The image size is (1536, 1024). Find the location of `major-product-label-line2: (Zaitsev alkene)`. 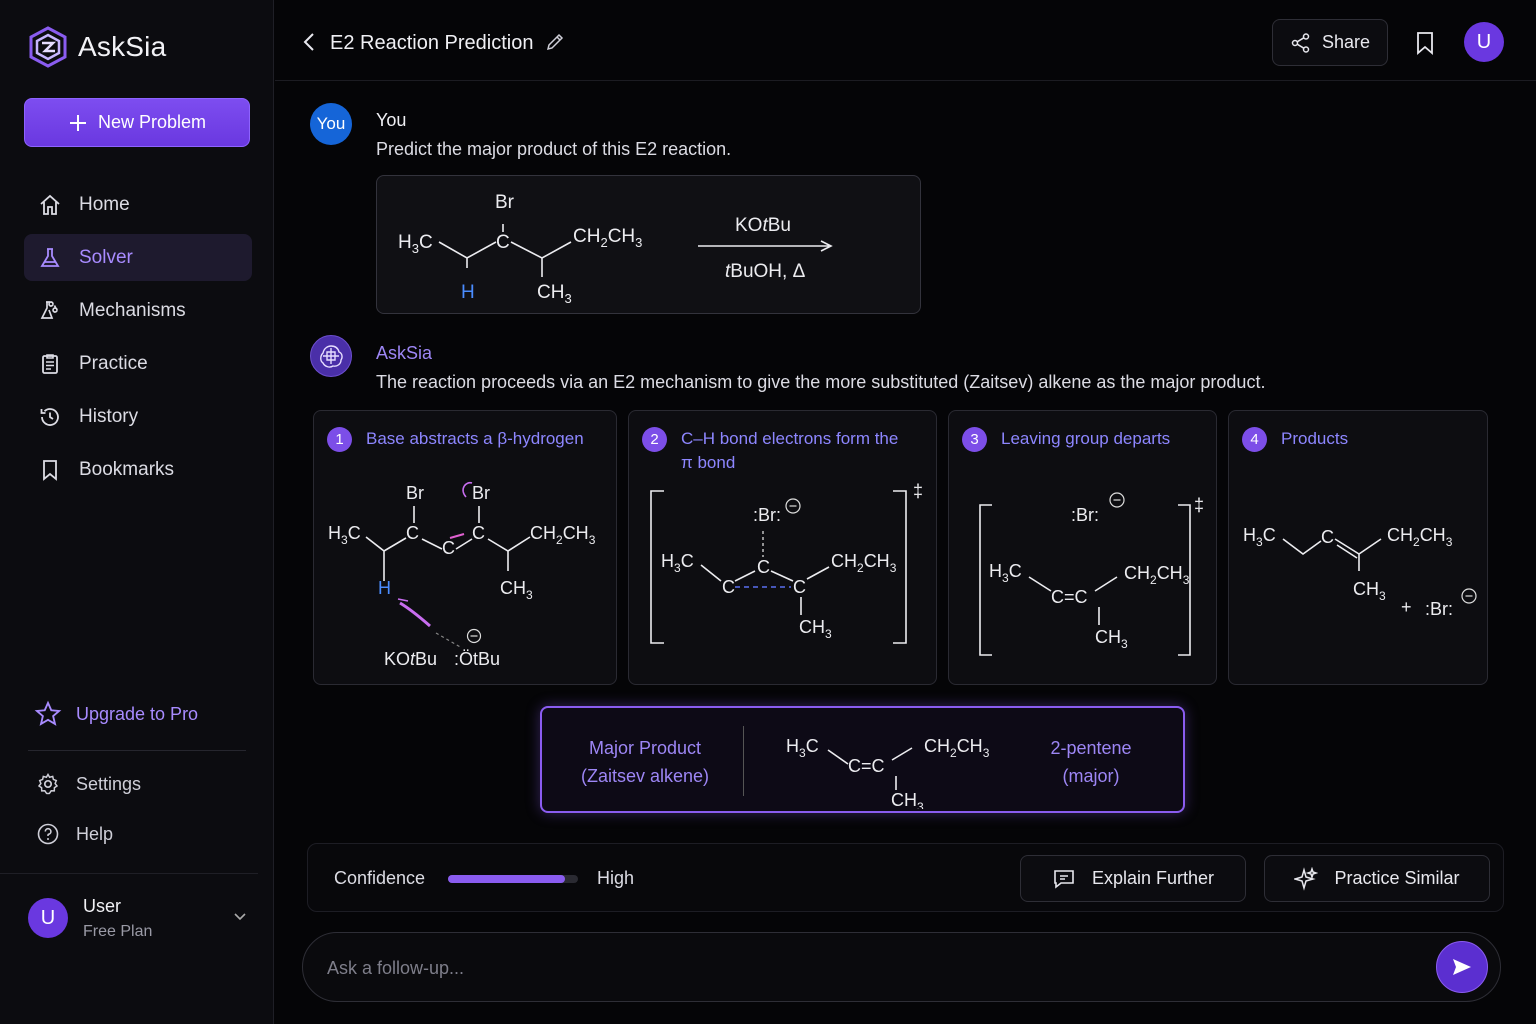

major-product-label-line2: (Zaitsev alkene) is located at coordinates (645, 776).